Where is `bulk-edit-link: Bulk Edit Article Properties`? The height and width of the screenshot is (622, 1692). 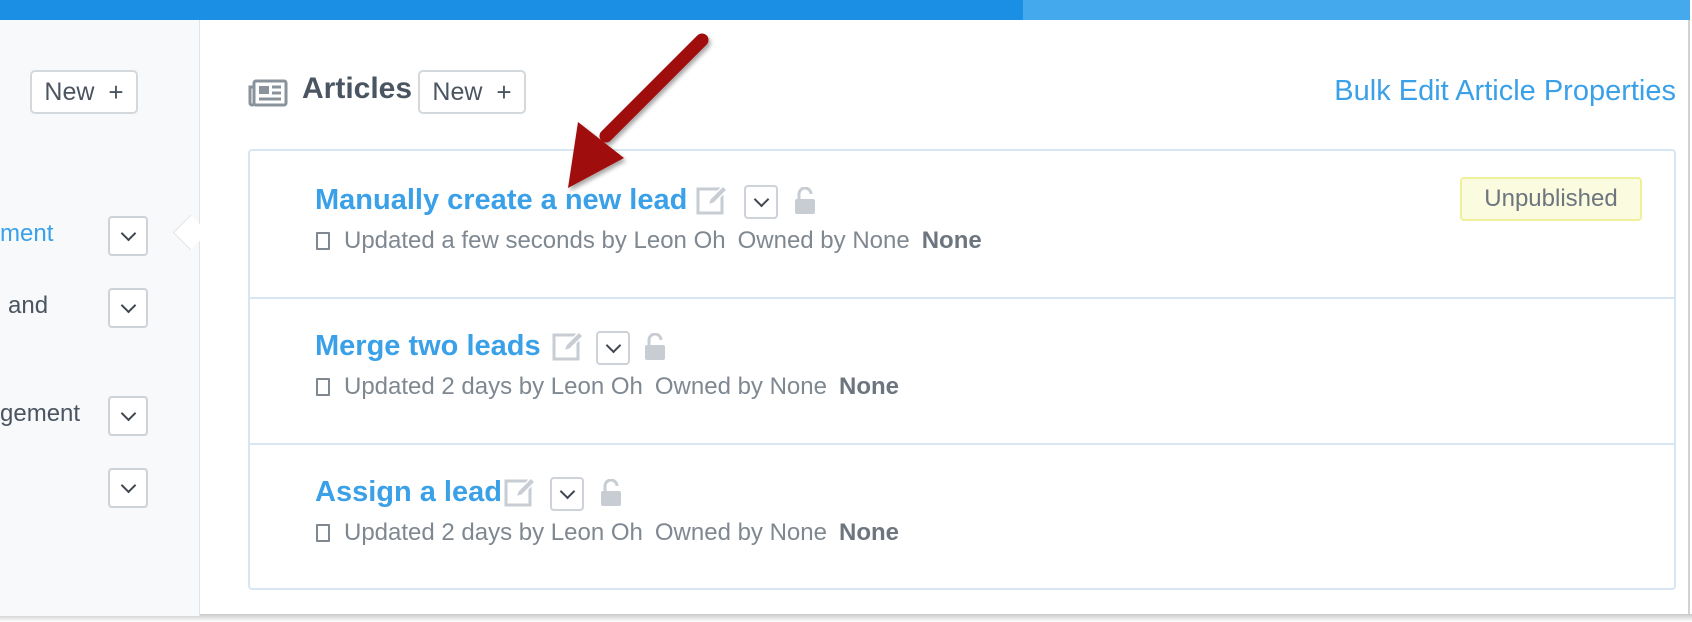 bulk-edit-link: Bulk Edit Article Properties is located at coordinates (1505, 91).